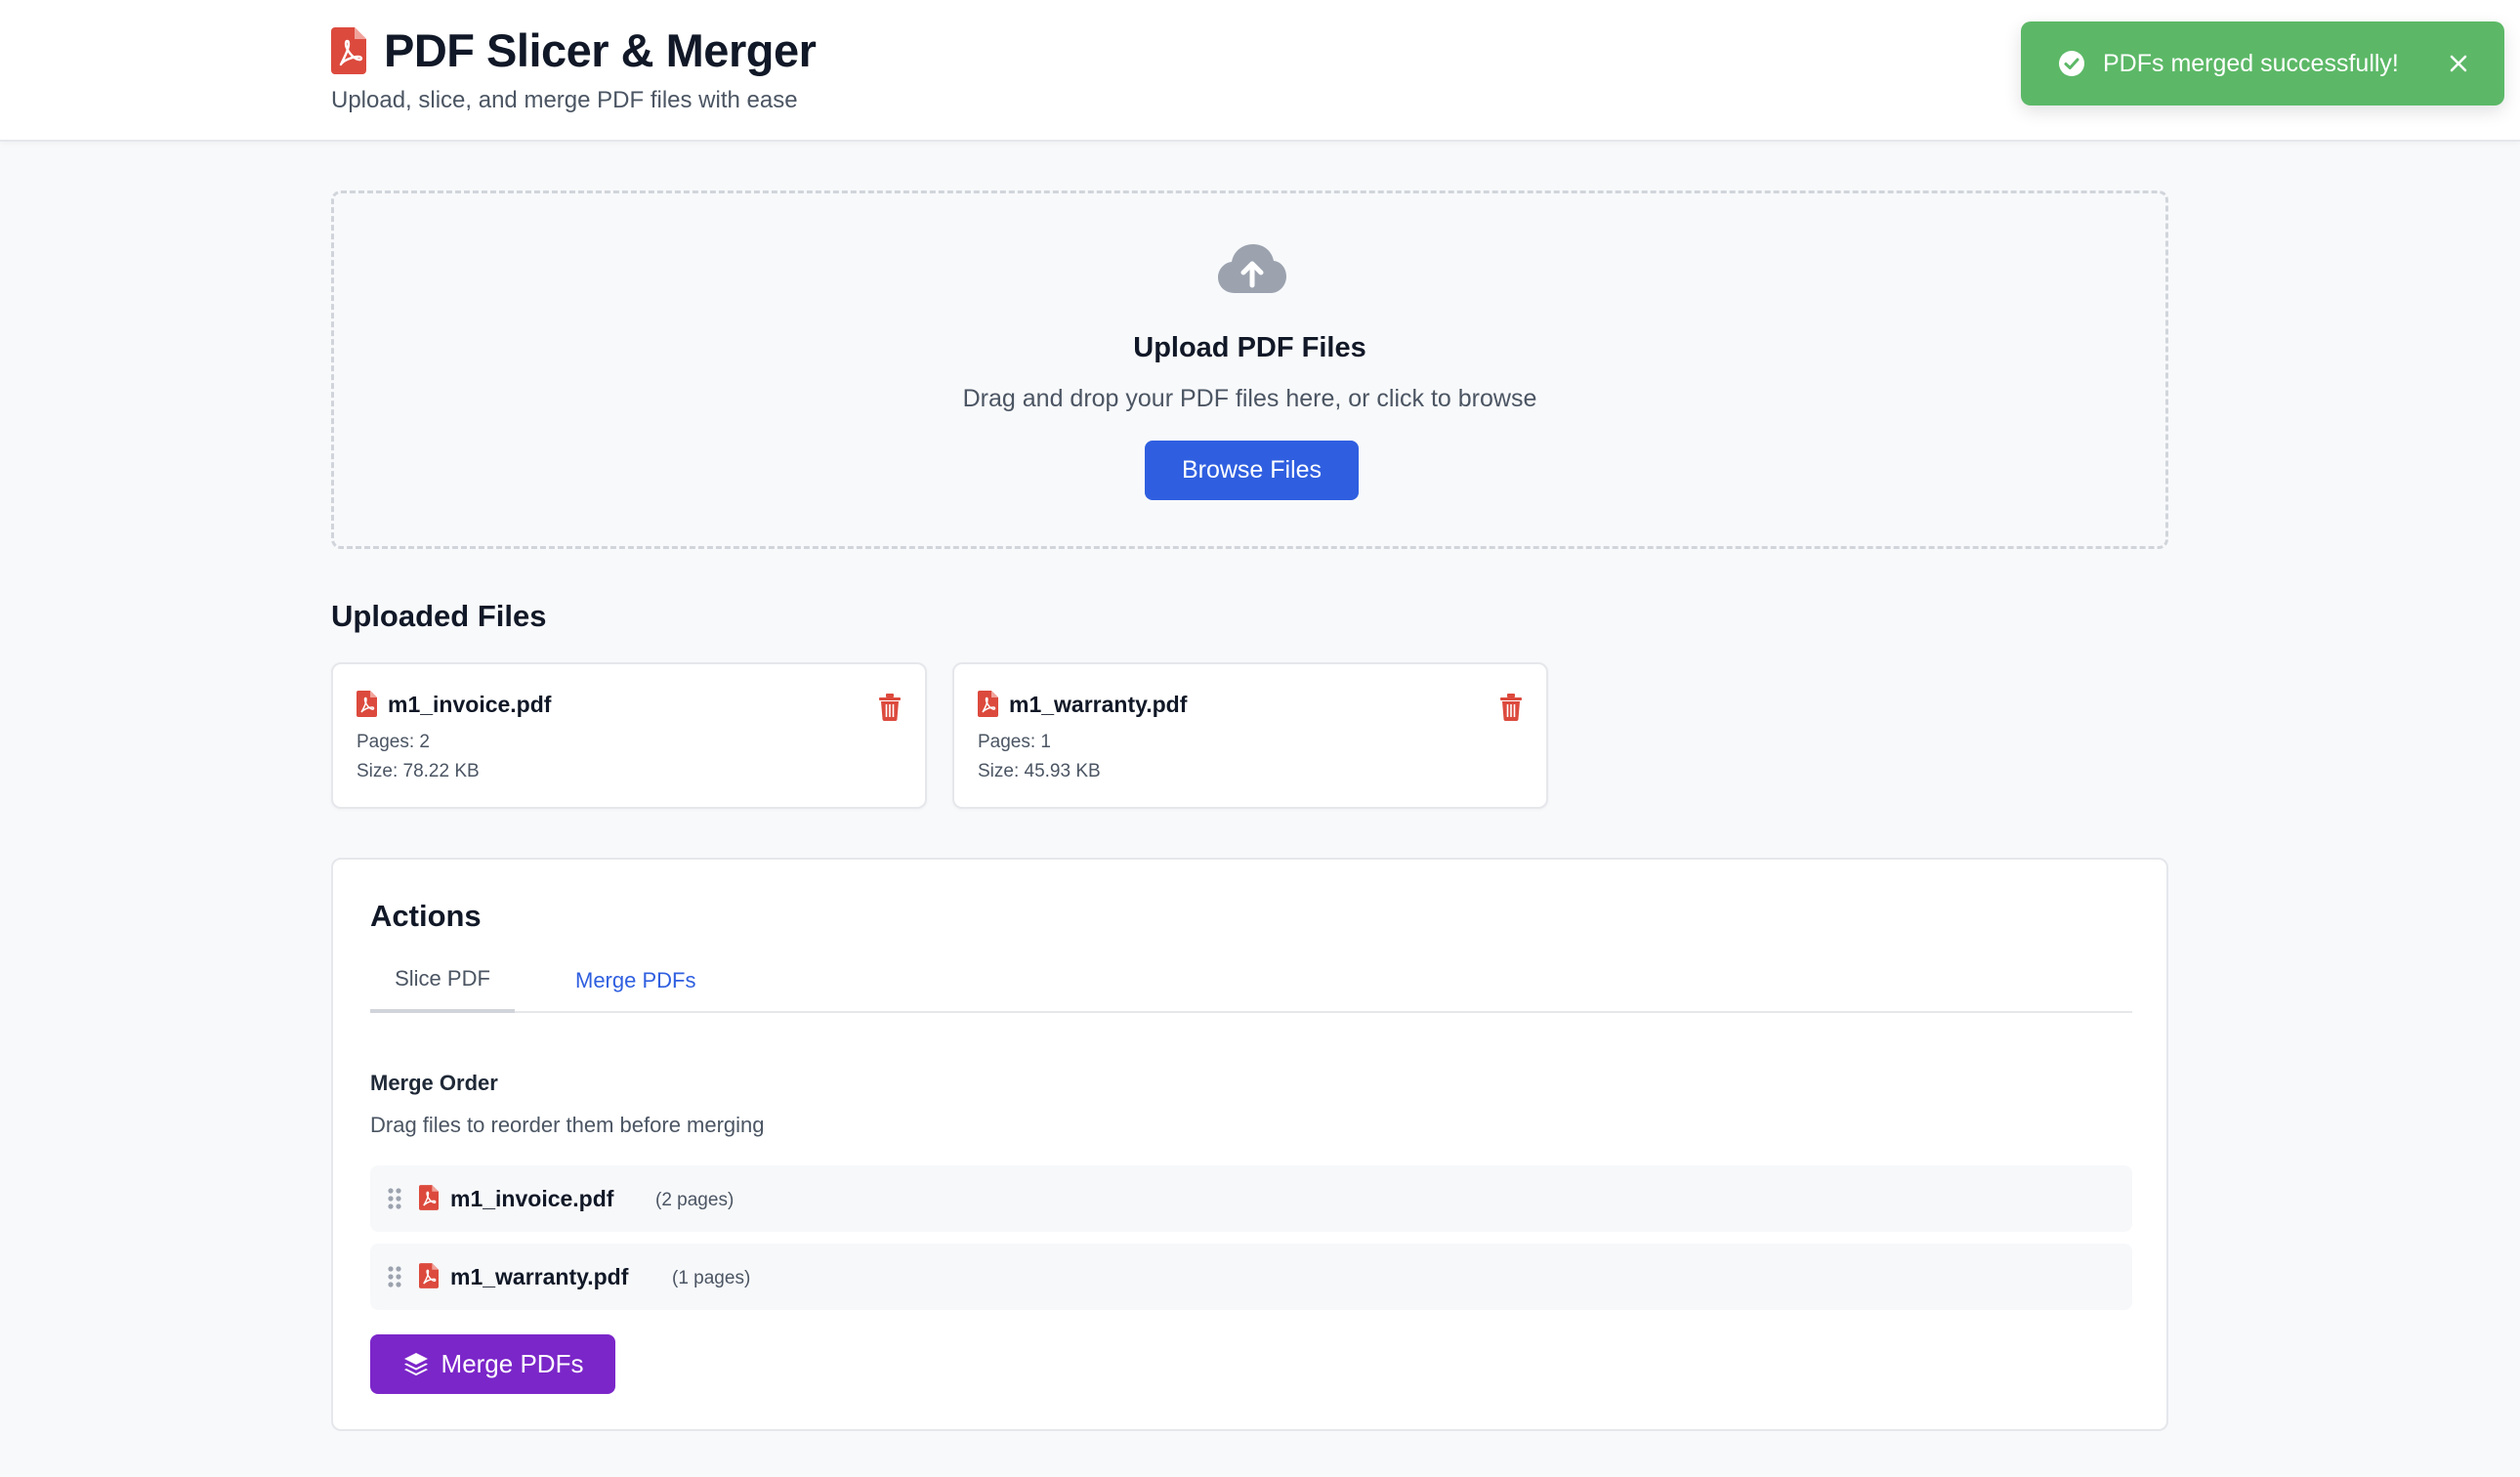 The width and height of the screenshot is (2520, 1477). I want to click on browse-files-button: Browse Files, so click(1252, 470).